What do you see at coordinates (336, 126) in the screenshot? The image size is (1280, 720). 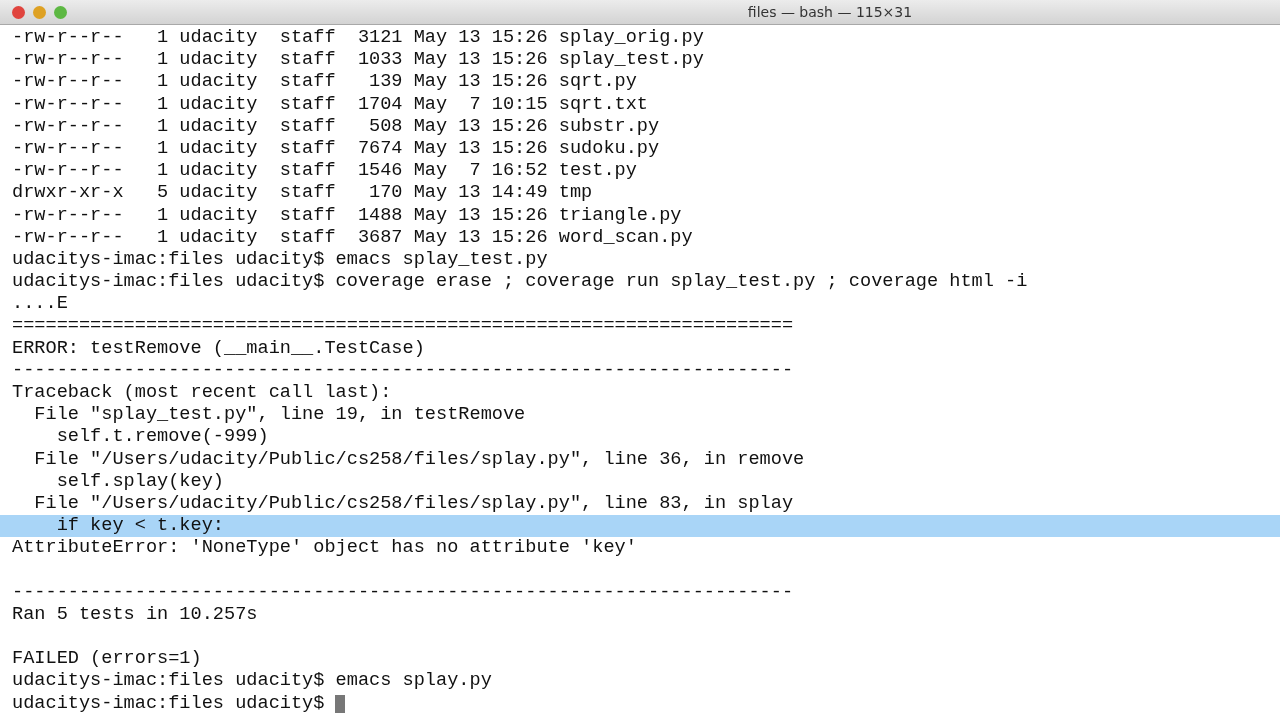 I see `terminal-line: -rw-r--r-- 1 udacity staff 508 May 13 15:26 substr.py` at bounding box center [336, 126].